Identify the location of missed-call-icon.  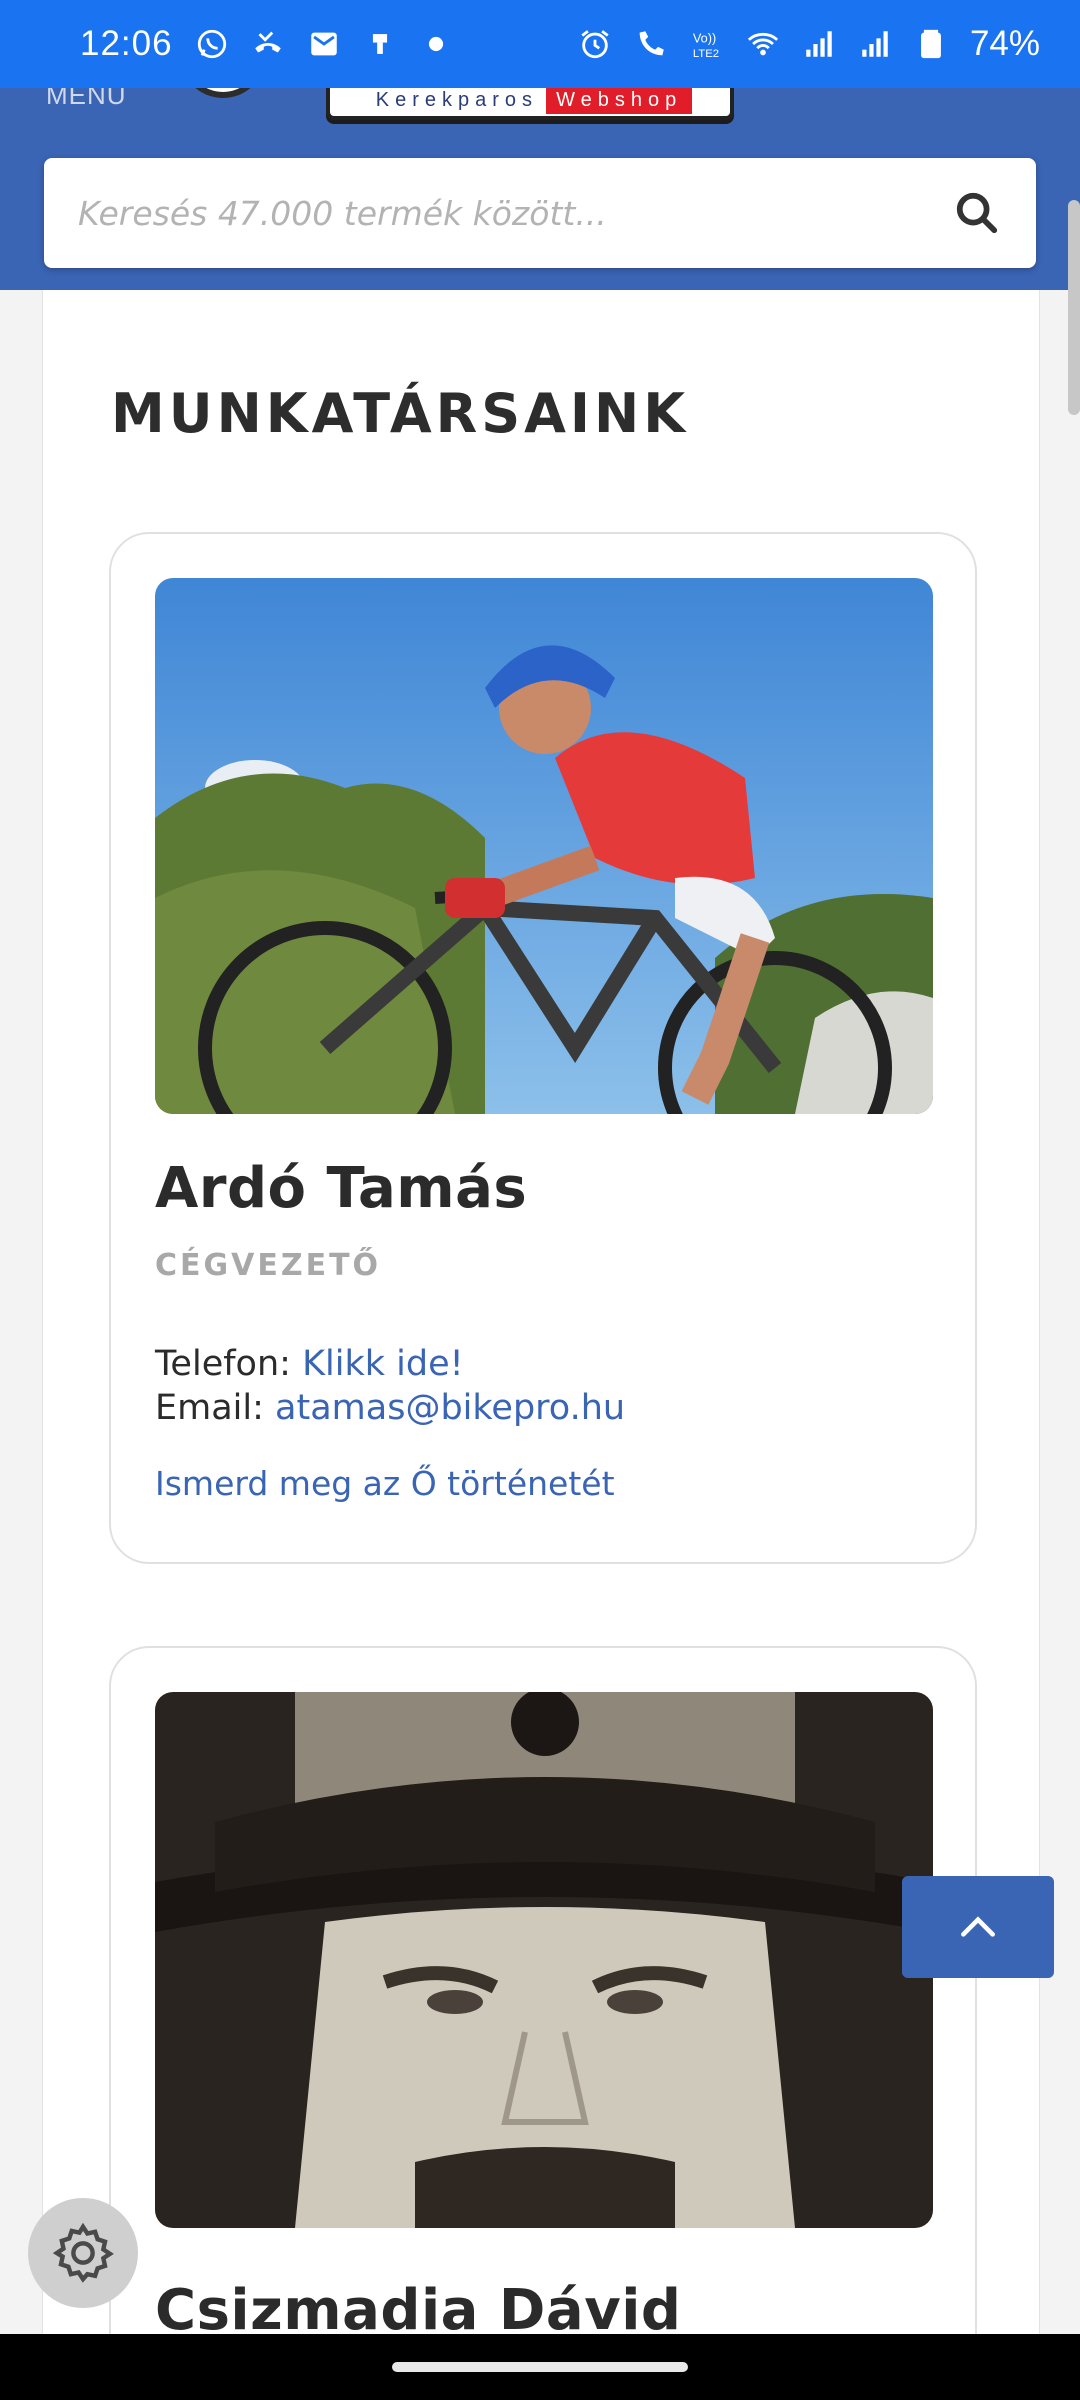
(268, 44).